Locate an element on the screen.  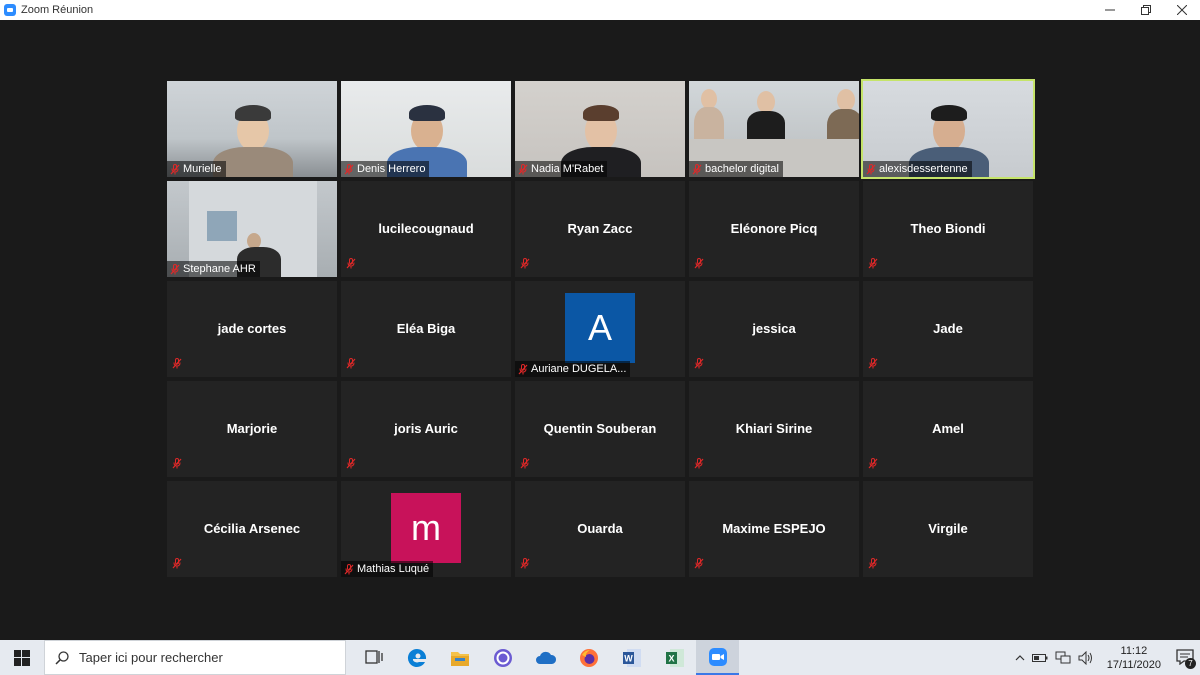
participant-tile: Denis Herrero is located at coordinates (426, 129).